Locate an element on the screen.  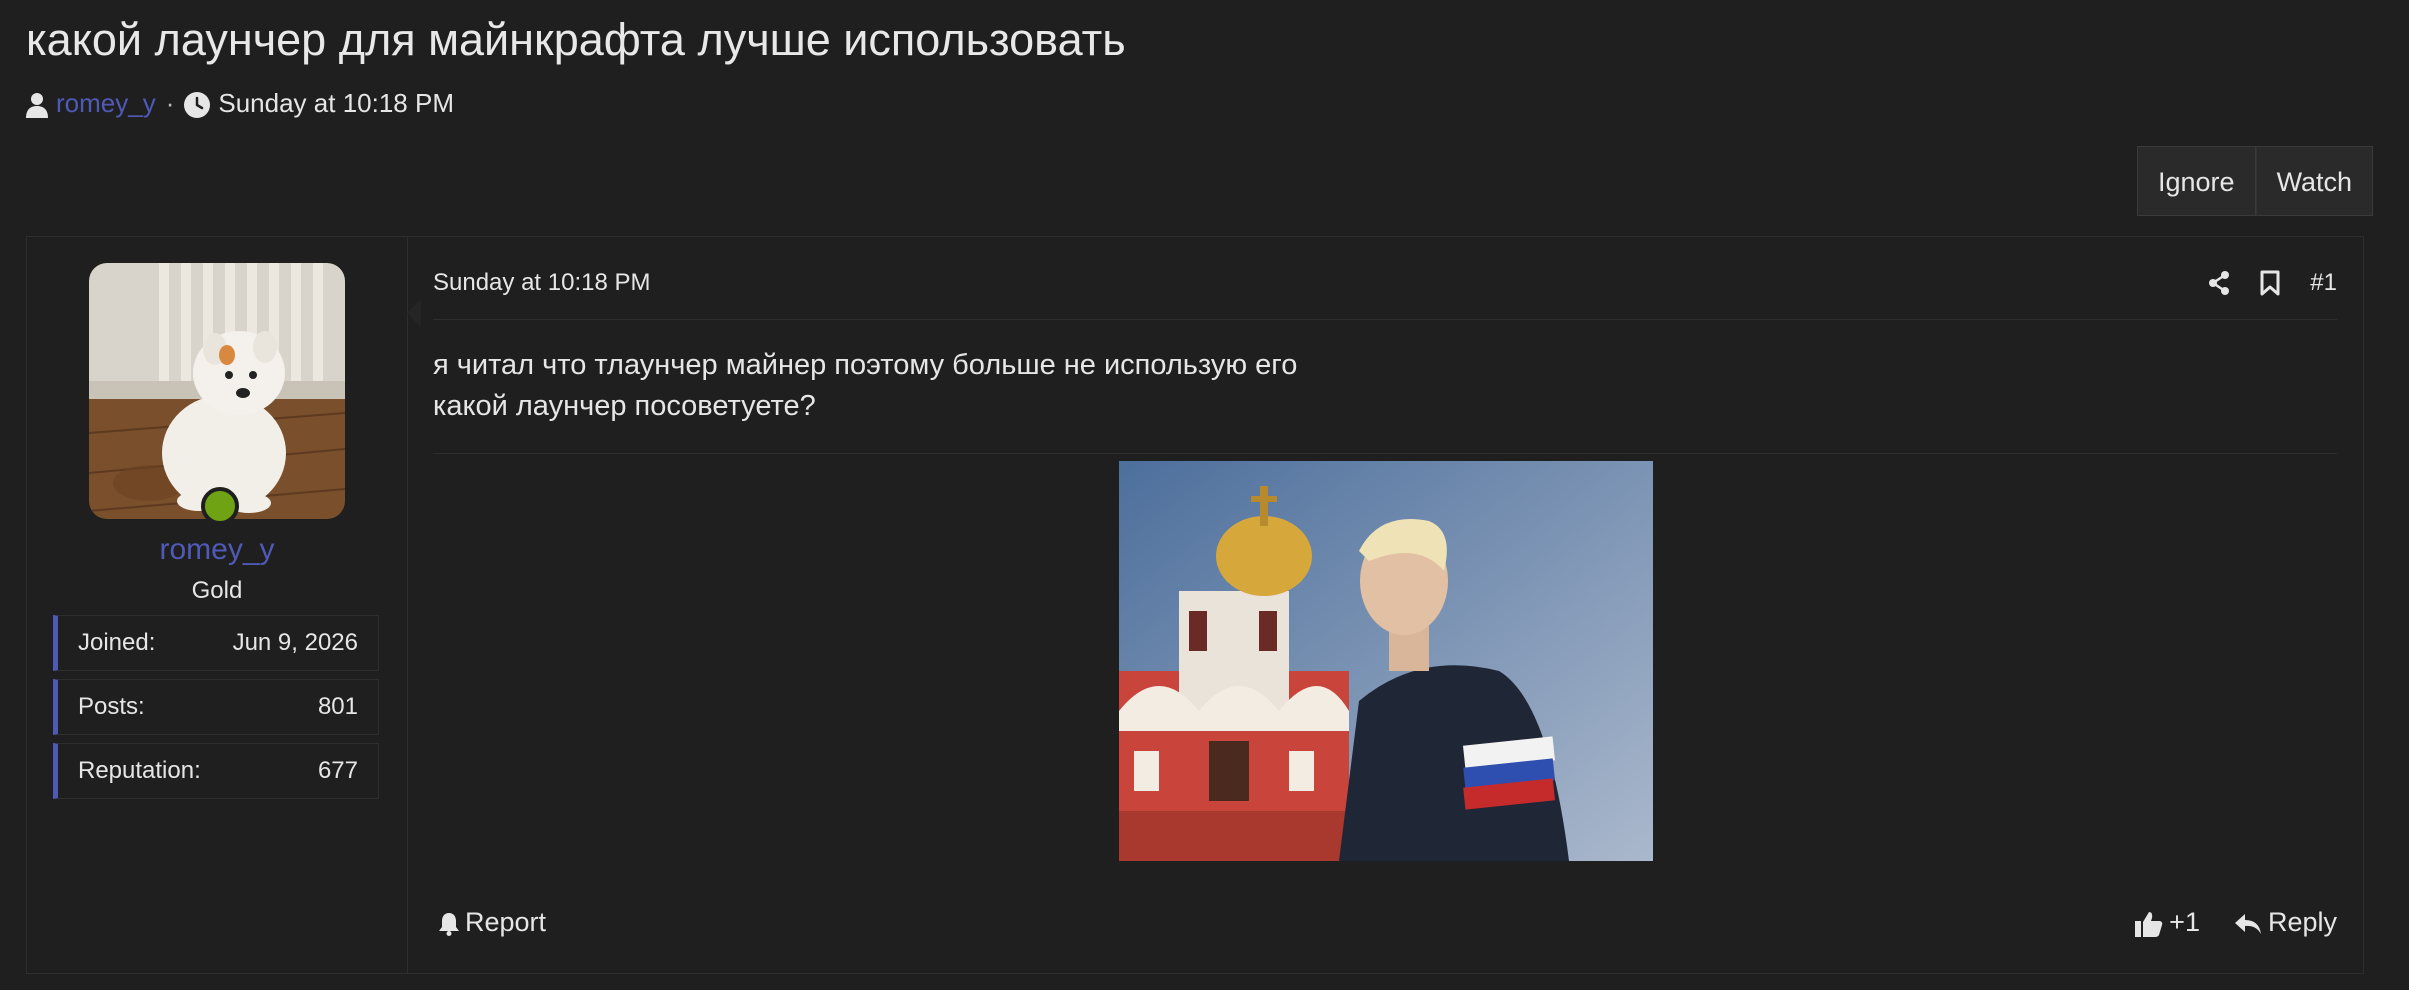
thread-date: Sunday at 10:18 PM is located at coordinates (336, 103).